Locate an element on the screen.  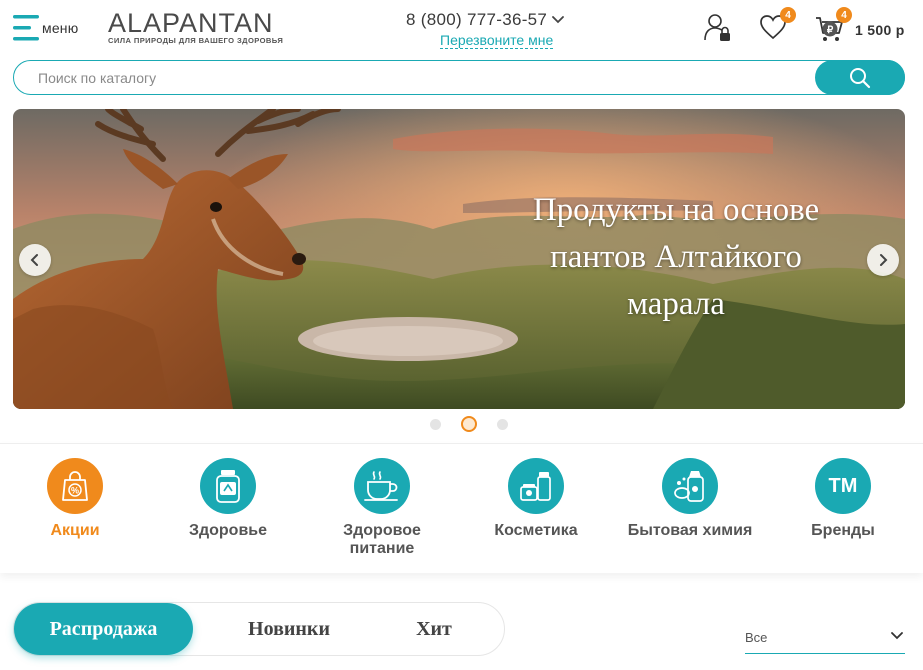
slider-pagination is located at coordinates (469, 424).